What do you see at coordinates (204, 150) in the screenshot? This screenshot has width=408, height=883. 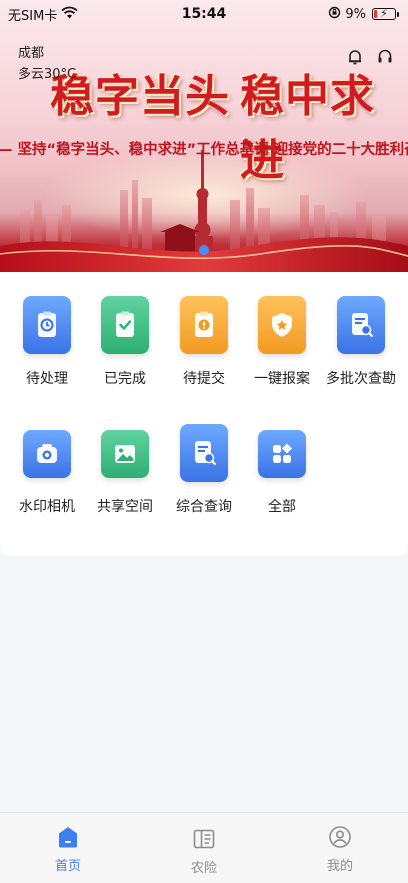 I see `banner-subline: — 坚持“稳字当头、稳中求进”工作总基调 迎接党的二十大胜利召` at bounding box center [204, 150].